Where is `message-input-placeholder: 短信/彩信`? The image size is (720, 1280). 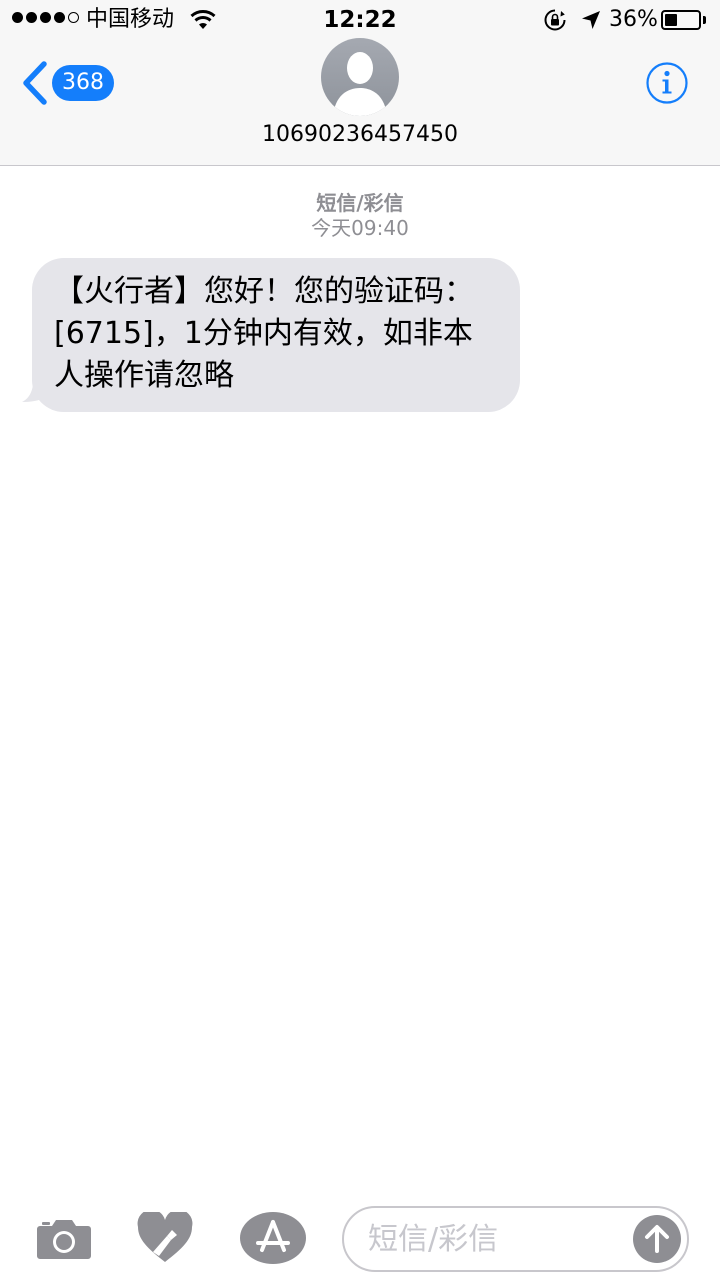 message-input-placeholder: 短信/彩信 is located at coordinates (433, 1239).